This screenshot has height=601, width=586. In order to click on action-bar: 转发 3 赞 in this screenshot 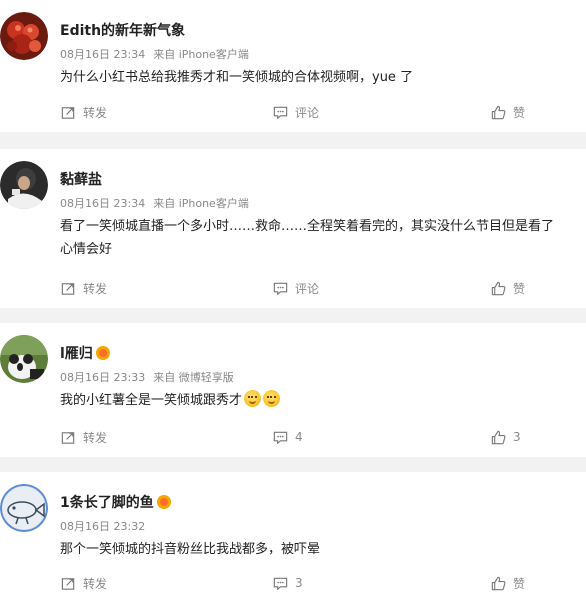, I will do `click(293, 582)`.